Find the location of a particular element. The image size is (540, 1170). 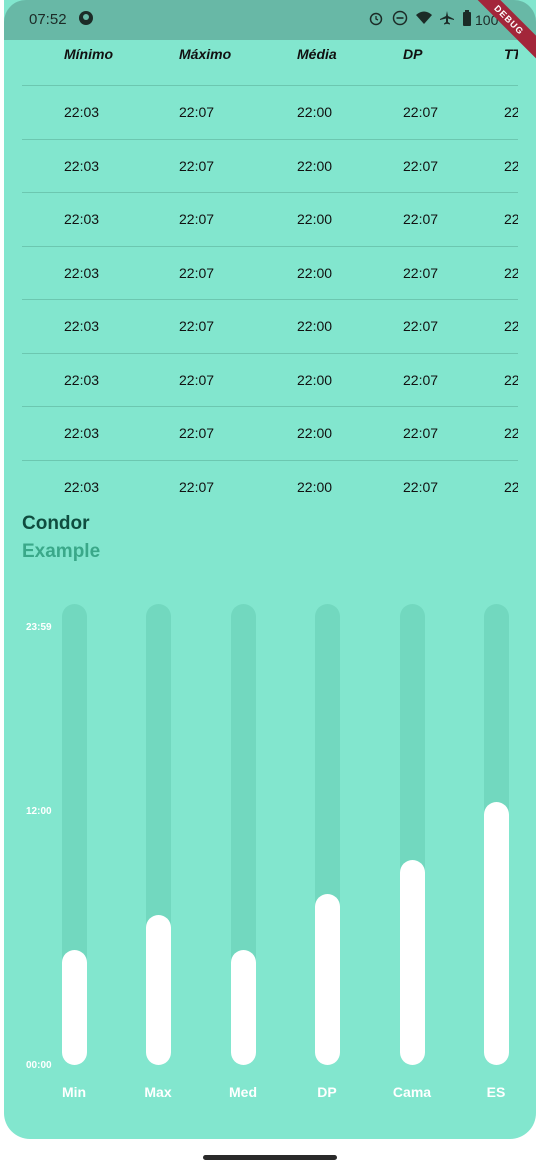

x-tick-label: Max is located at coordinates (158, 1092).